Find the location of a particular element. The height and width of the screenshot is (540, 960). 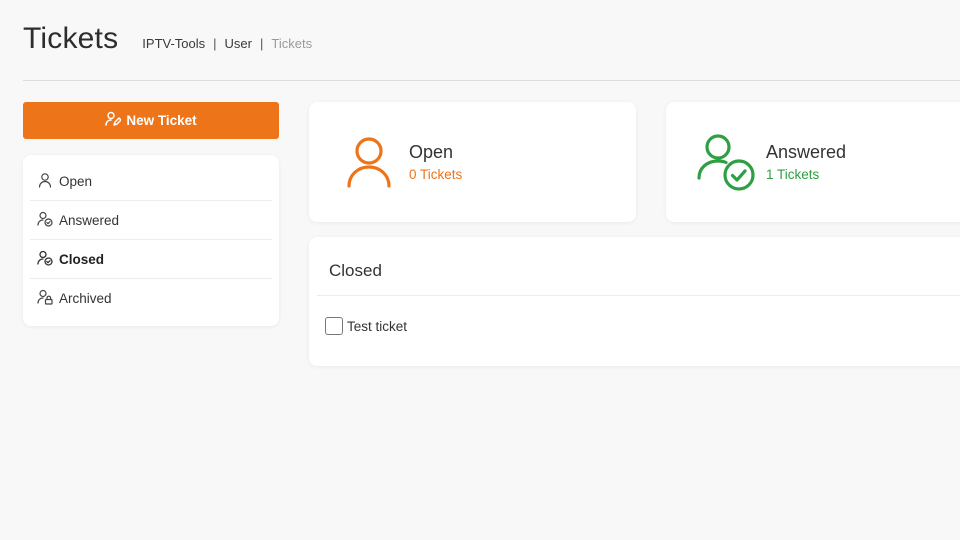

breadcrumb: IPTV-Tools | User | Tickets is located at coordinates (227, 43).